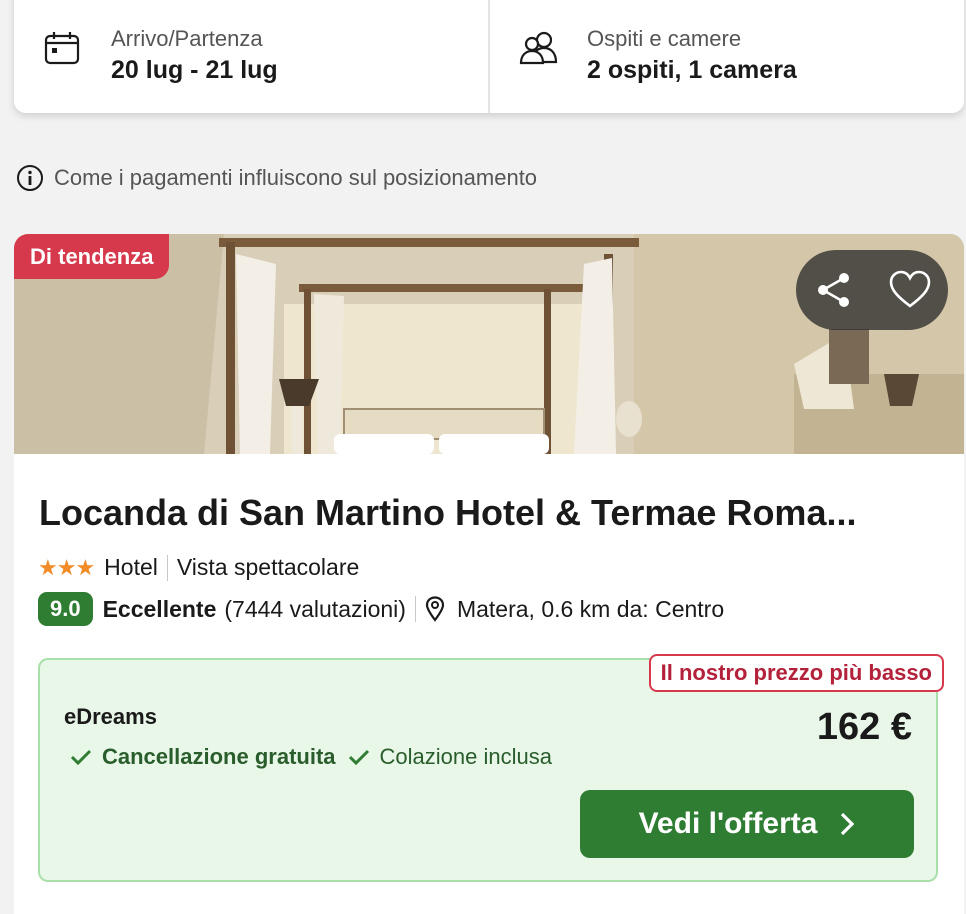 The width and height of the screenshot is (966, 914). Describe the element at coordinates (159, 608) in the screenshot. I see `rating-label: Eccellente` at that location.